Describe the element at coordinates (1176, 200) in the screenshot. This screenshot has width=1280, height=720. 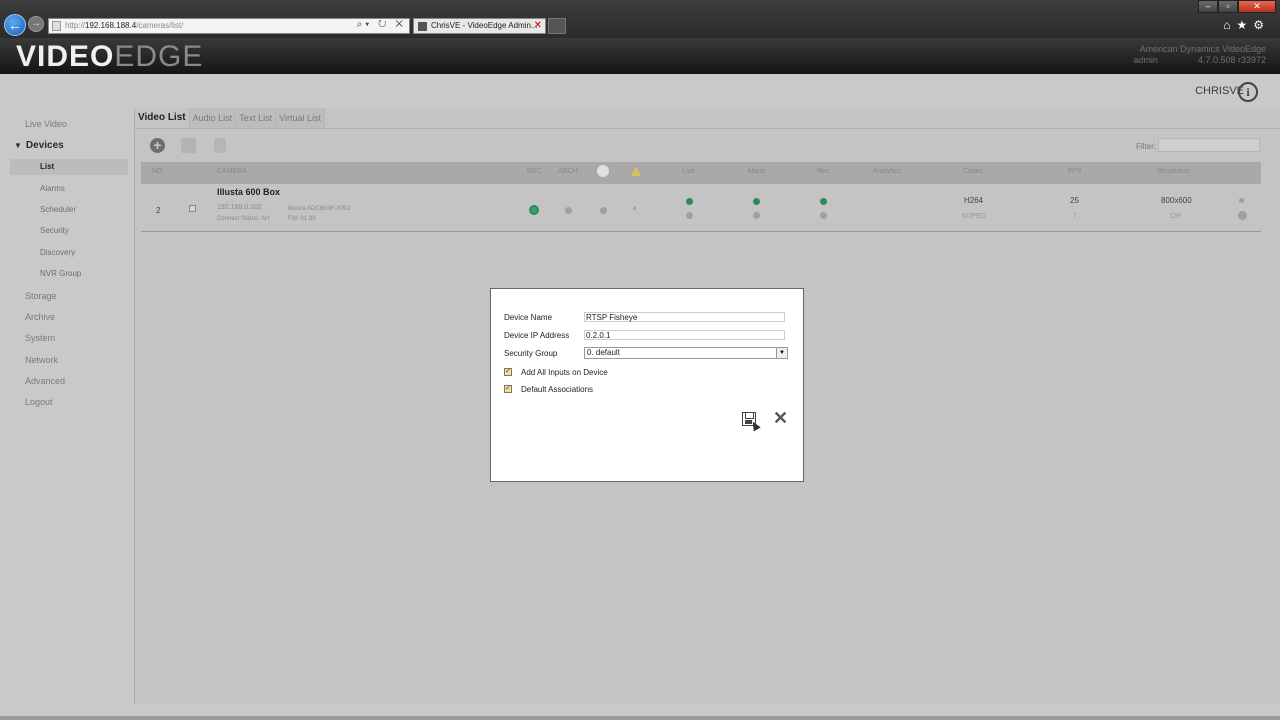
I see `resolution-primary: 800x600` at that location.